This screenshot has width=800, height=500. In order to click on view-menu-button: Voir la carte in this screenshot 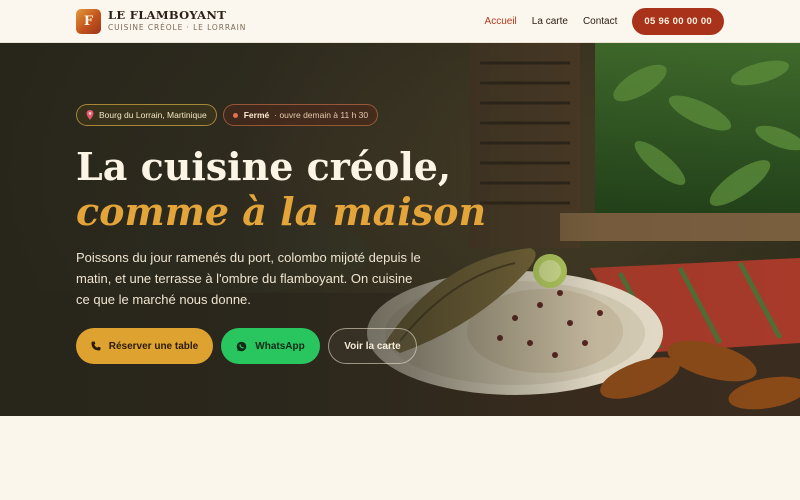, I will do `click(372, 346)`.